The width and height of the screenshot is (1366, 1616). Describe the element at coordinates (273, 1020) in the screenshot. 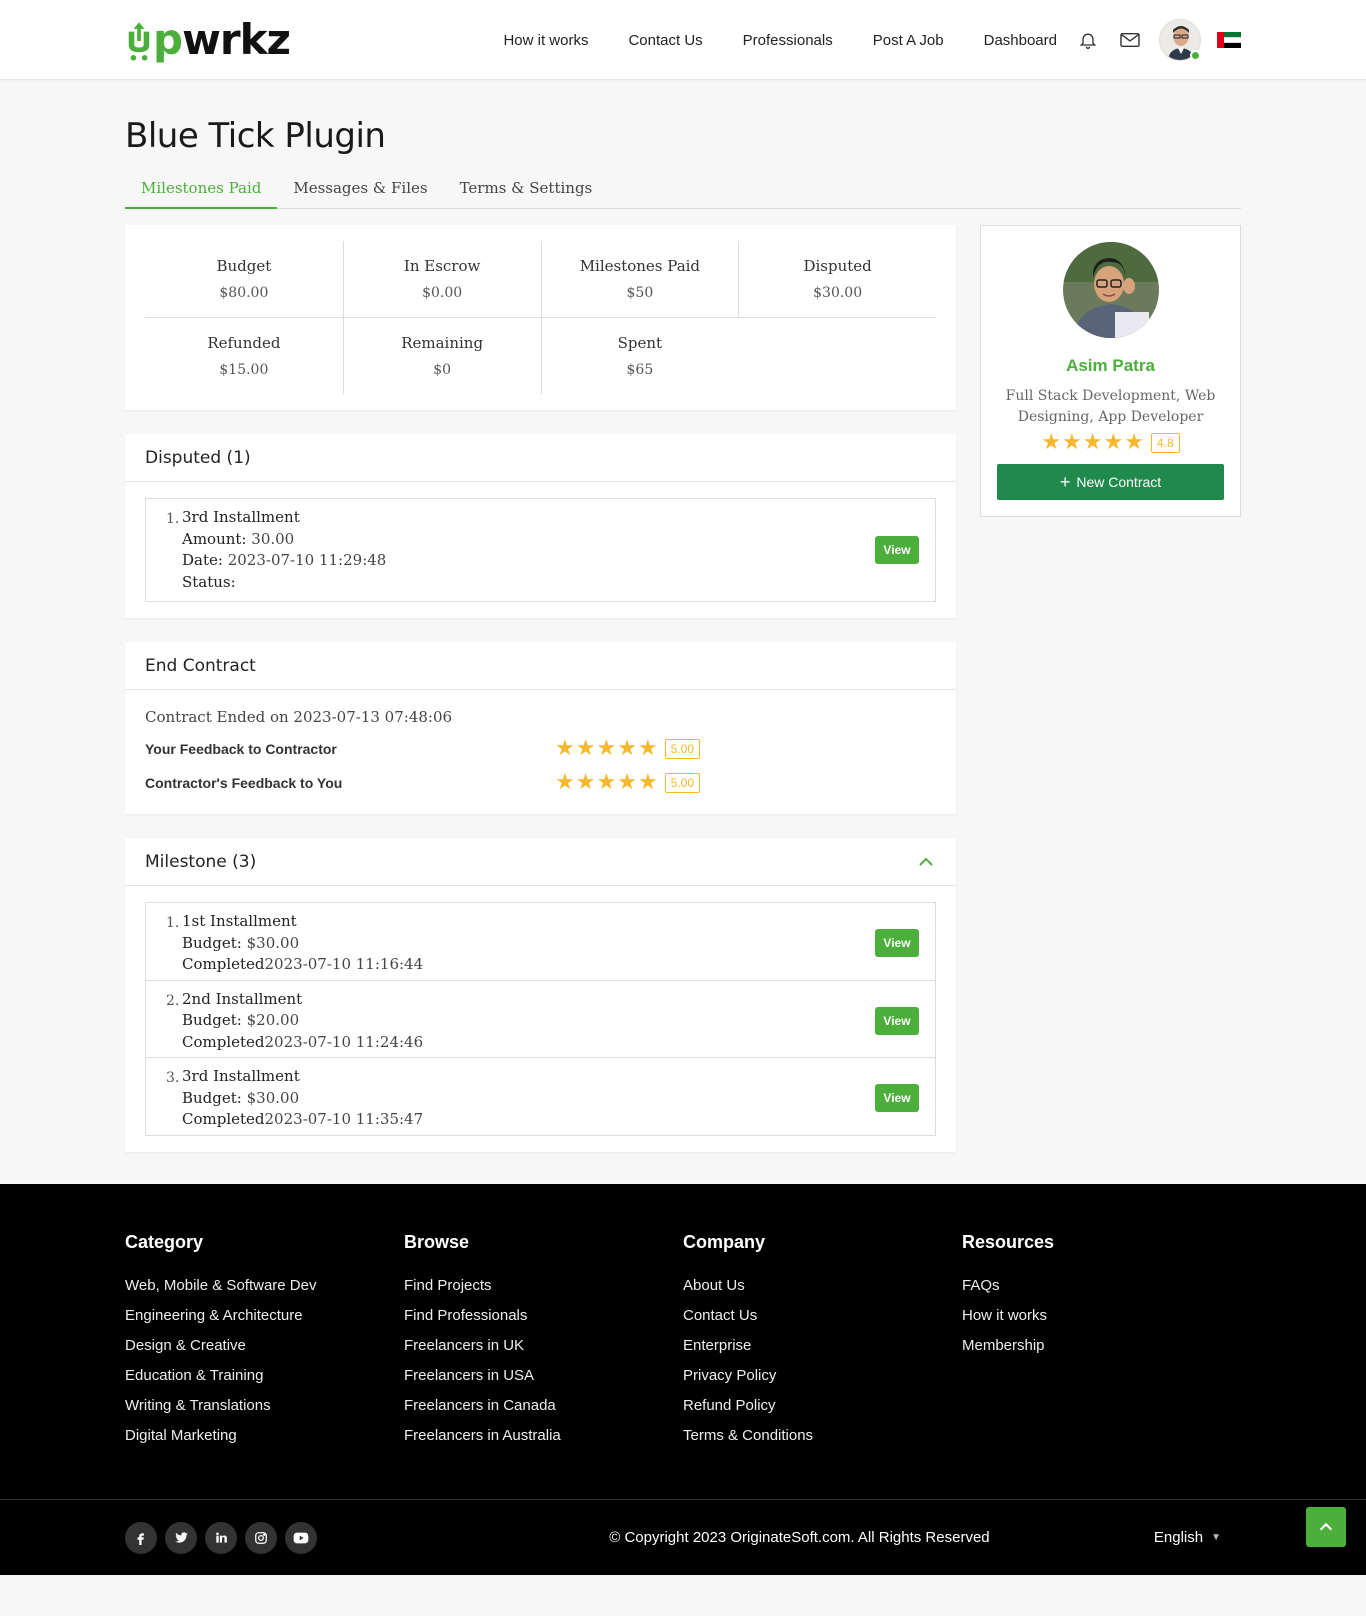

I see `budget-value: $20.00` at that location.